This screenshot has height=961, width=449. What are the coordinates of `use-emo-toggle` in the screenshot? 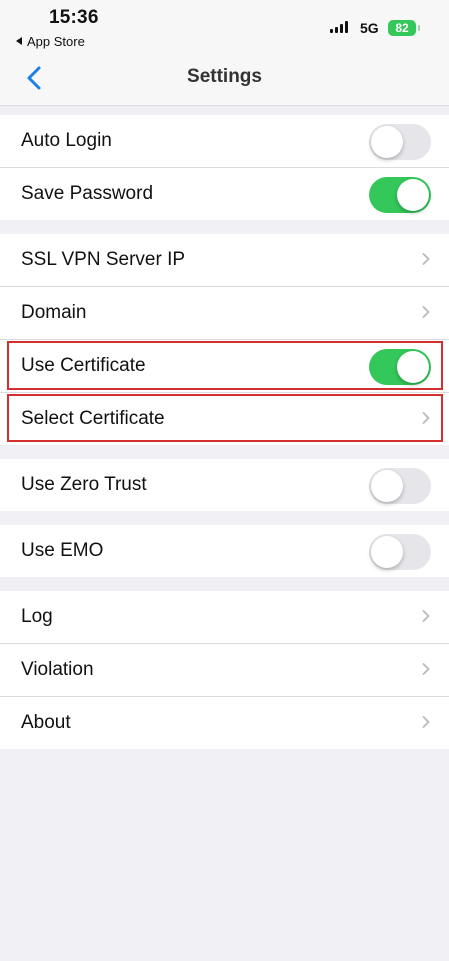 It's located at (400, 552).